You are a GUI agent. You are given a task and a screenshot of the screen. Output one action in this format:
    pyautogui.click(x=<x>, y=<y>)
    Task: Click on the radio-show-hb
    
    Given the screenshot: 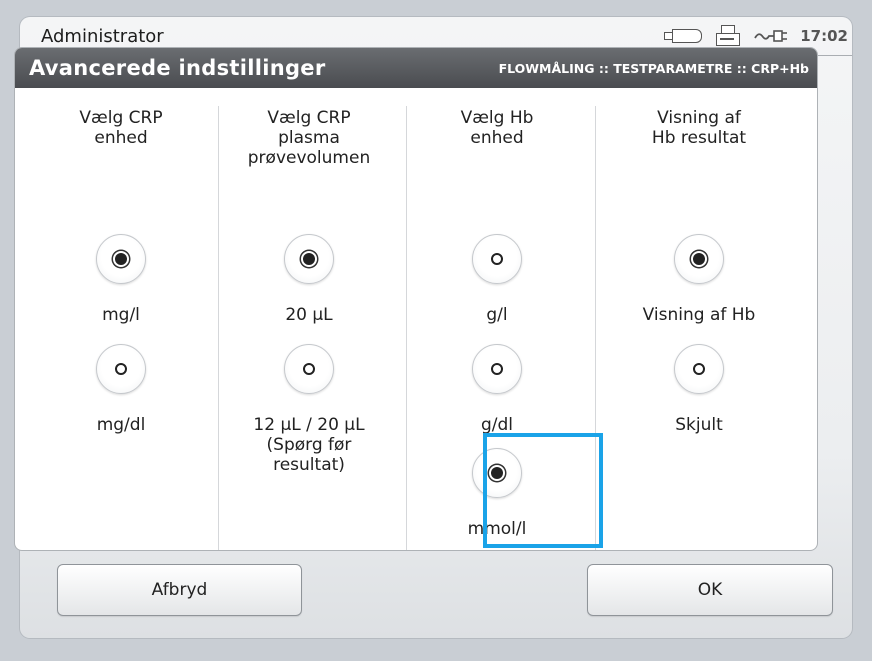 What is the action you would take?
    pyautogui.click(x=699, y=259)
    